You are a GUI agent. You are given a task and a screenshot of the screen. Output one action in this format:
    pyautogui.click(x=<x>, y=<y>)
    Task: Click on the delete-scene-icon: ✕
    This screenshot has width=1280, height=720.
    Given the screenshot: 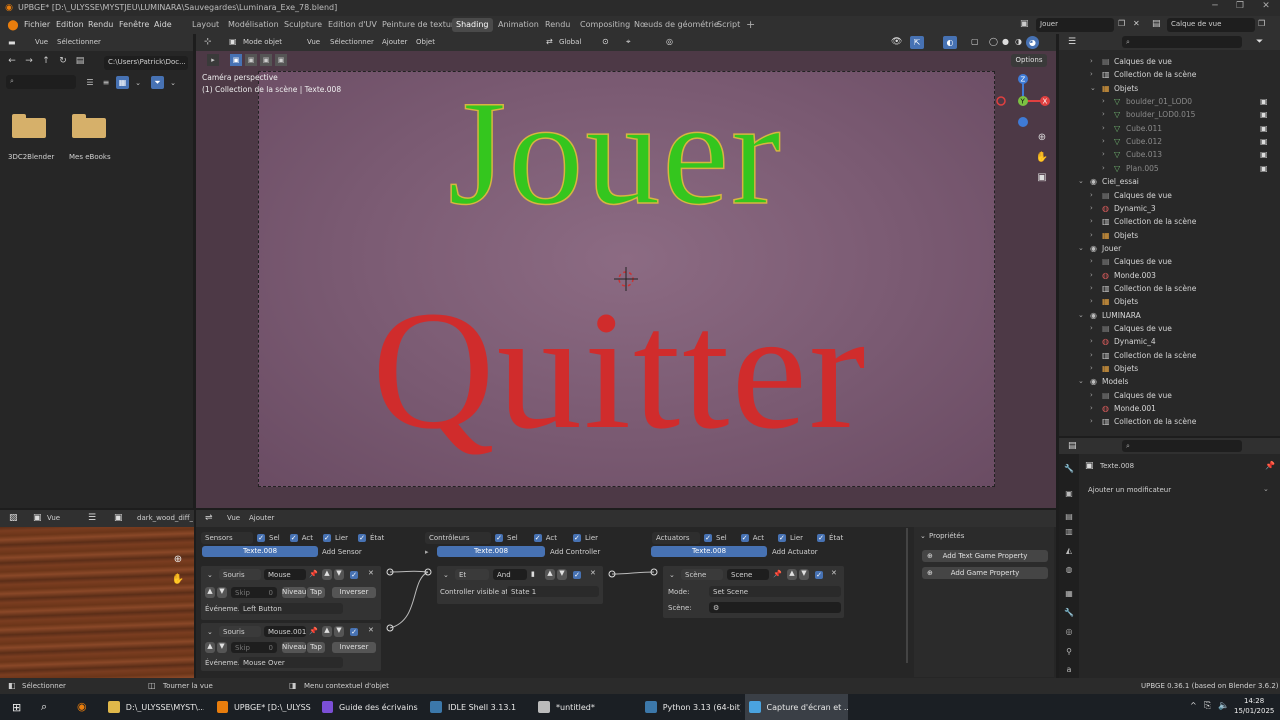 What is the action you would take?
    pyautogui.click(x=1136, y=23)
    